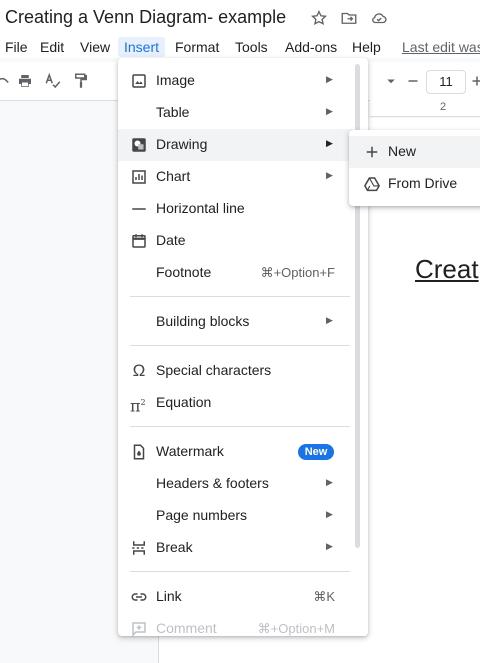 The width and height of the screenshot is (480, 663). What do you see at coordinates (235, 113) in the screenshot?
I see `insert-table-item: Table ▶` at bounding box center [235, 113].